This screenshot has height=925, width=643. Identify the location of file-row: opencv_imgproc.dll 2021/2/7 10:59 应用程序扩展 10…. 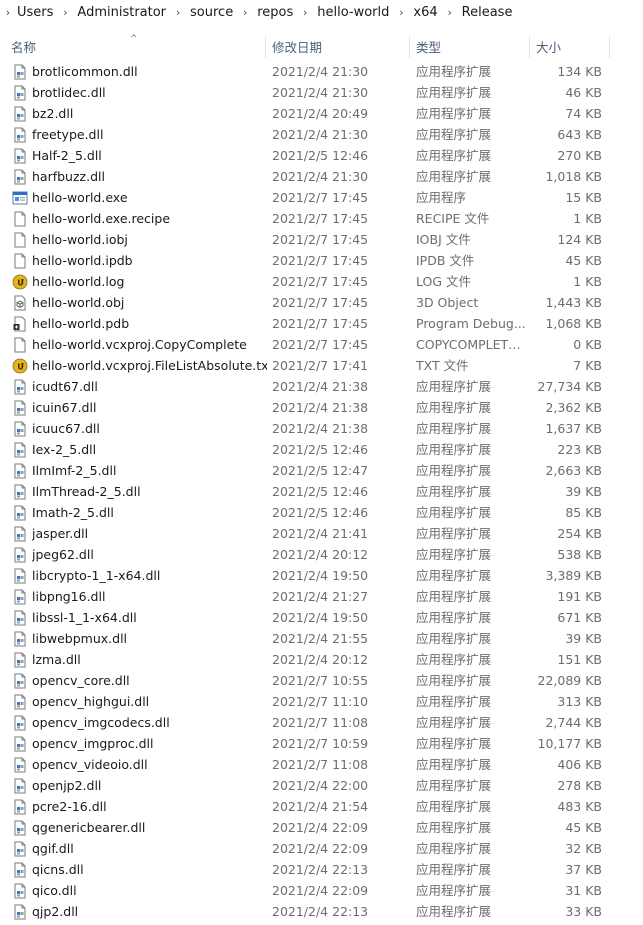
(321, 743).